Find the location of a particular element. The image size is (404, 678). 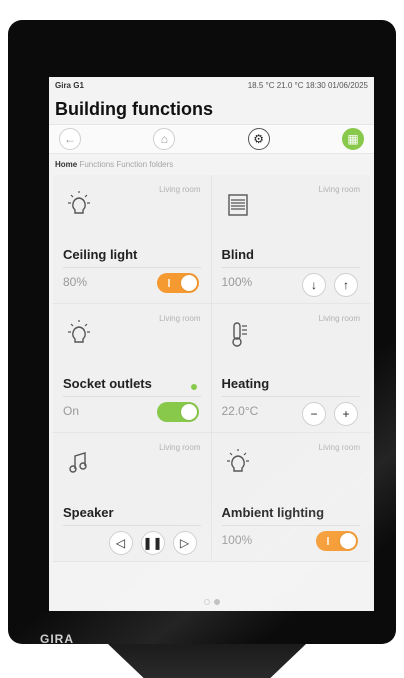

plus-icon: + is located at coordinates (346, 414).